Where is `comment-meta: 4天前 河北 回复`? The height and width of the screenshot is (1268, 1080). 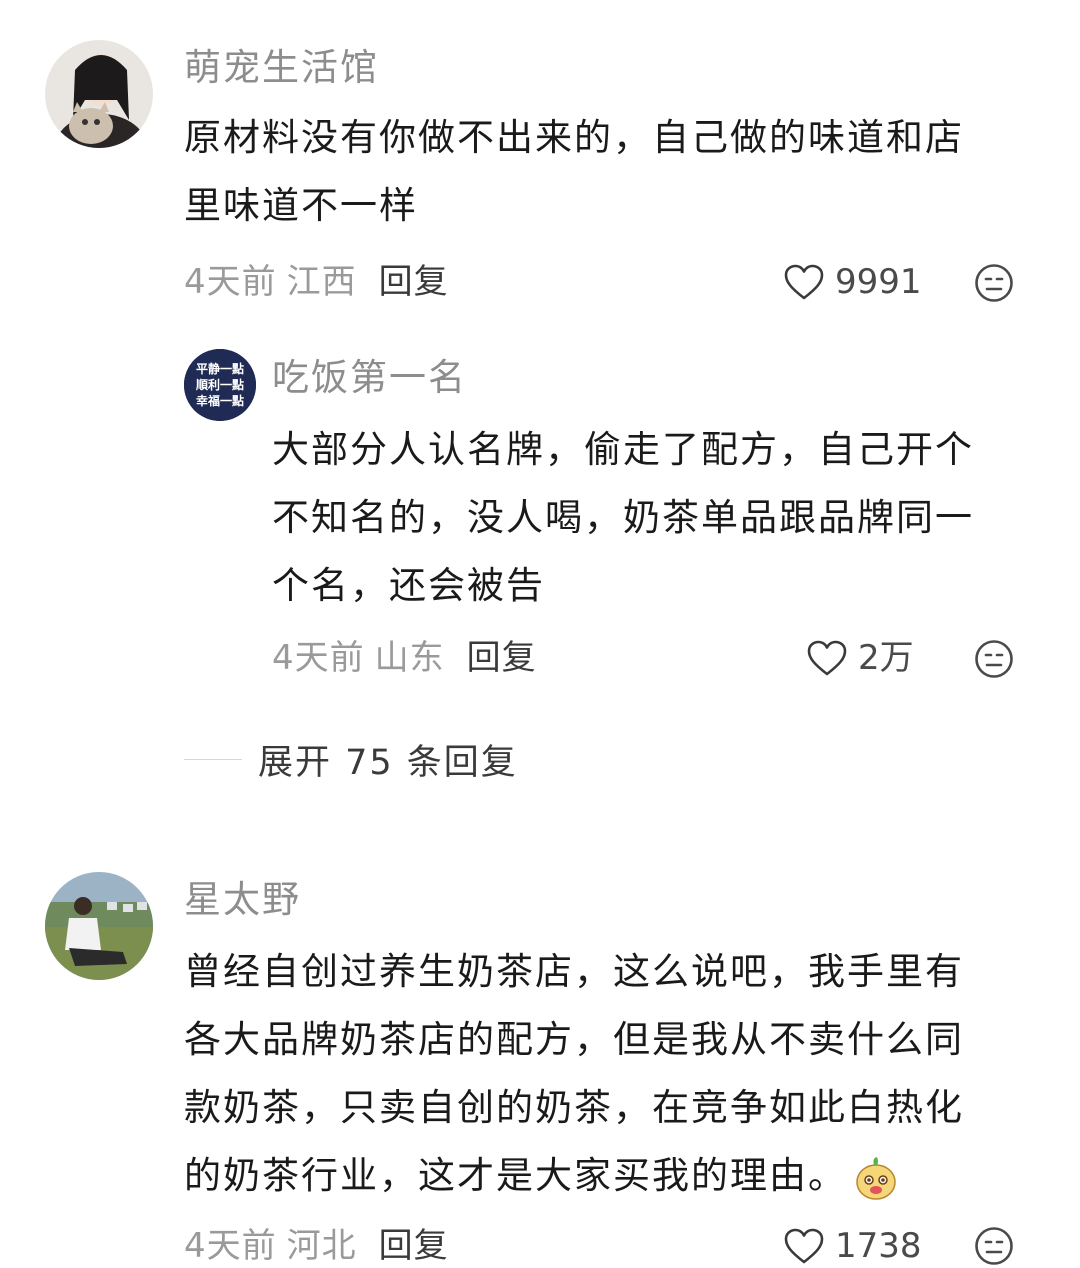
comment-meta: 4天前 河北 回复 is located at coordinates (316, 1246).